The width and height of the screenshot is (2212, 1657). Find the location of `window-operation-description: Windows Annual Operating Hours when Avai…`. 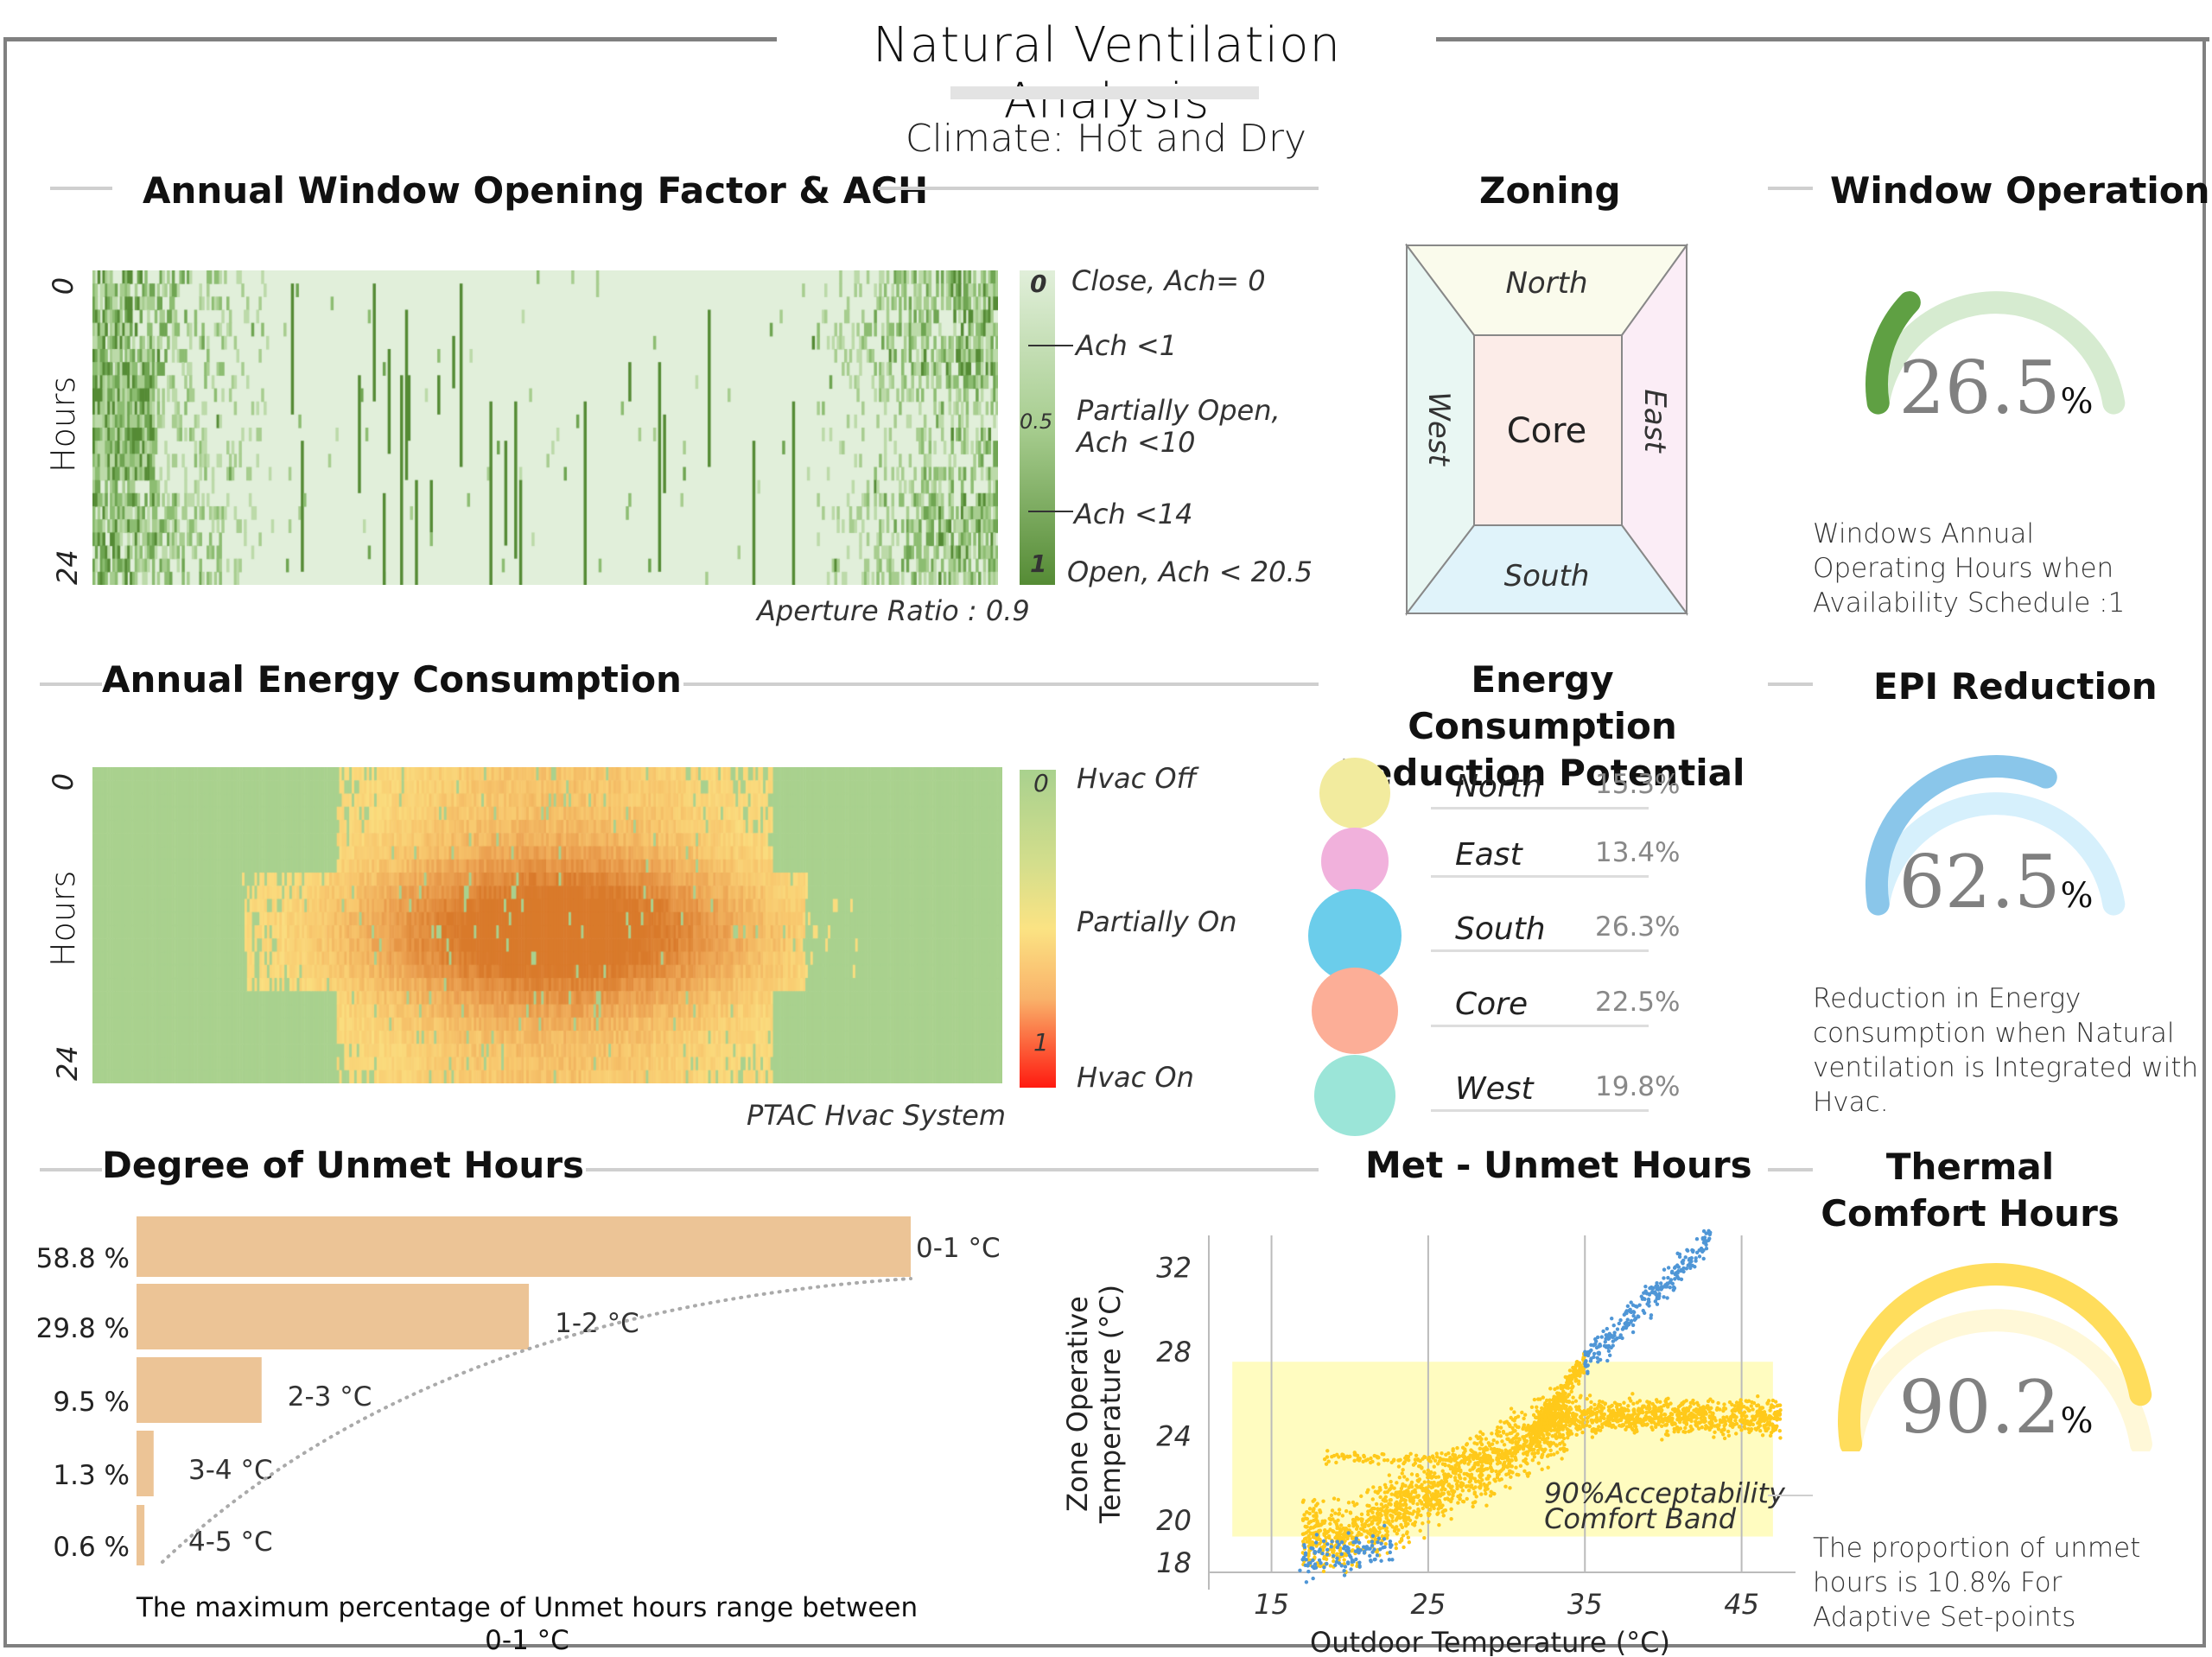

window-operation-description: Windows Annual Operating Hours when Avai… is located at coordinates (1969, 568).